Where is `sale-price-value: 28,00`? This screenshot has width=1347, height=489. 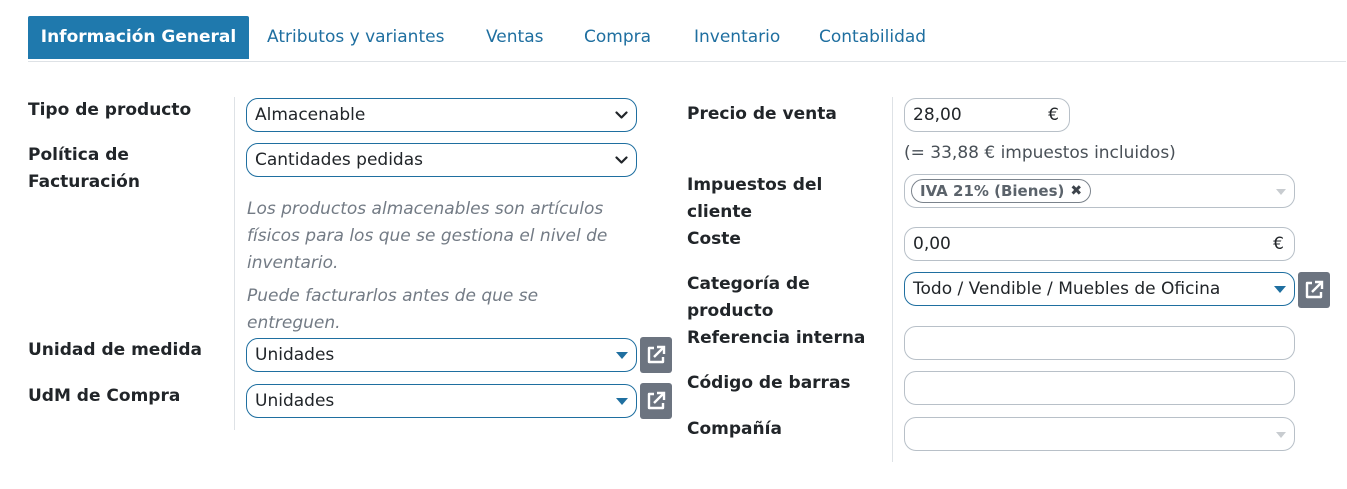 sale-price-value: 28,00 is located at coordinates (937, 115).